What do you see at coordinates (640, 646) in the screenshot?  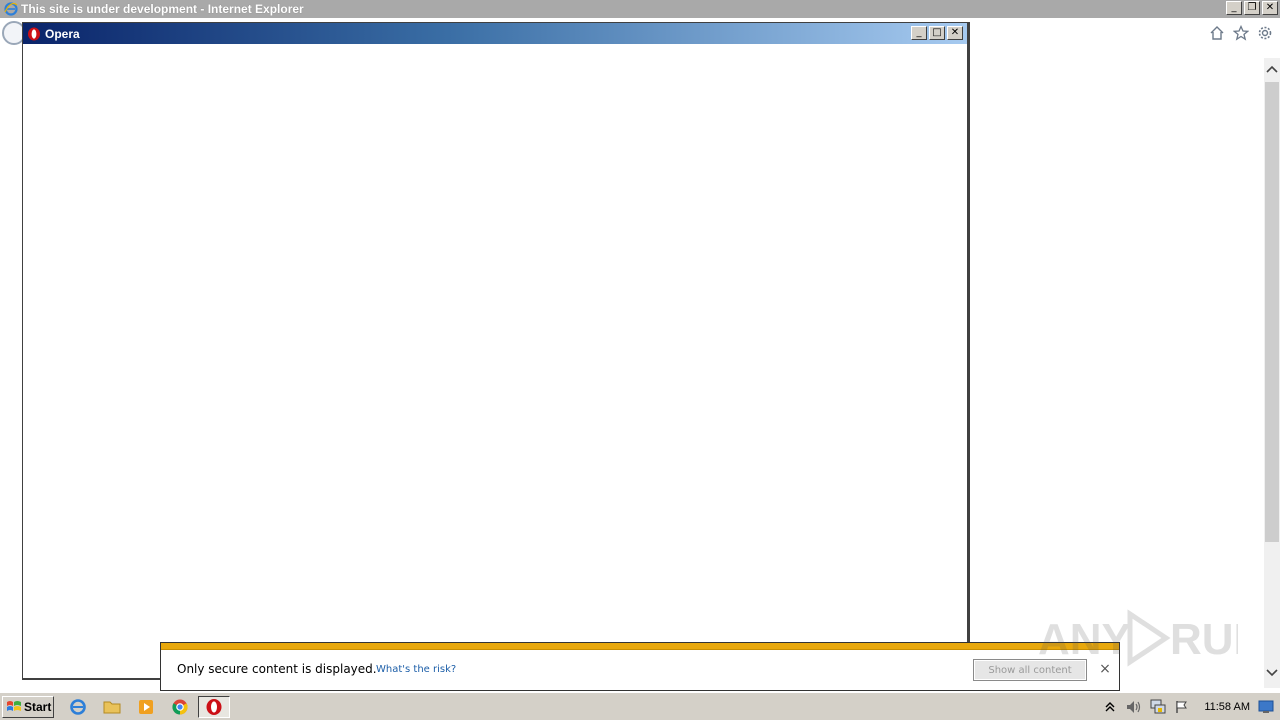 I see `notification-accent-stripe` at bounding box center [640, 646].